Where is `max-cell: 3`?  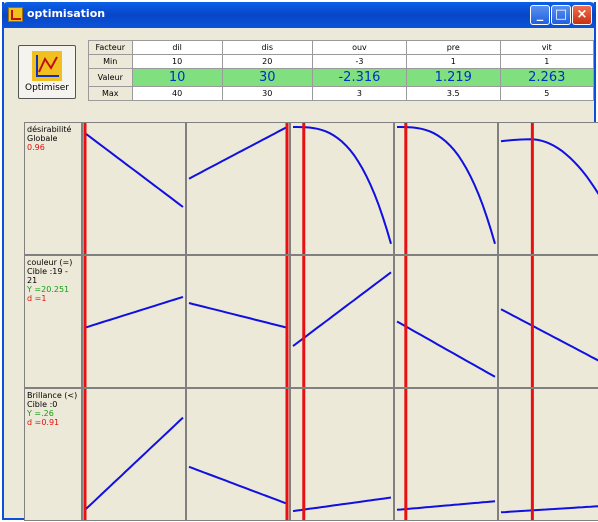
max-cell: 3 is located at coordinates (359, 93).